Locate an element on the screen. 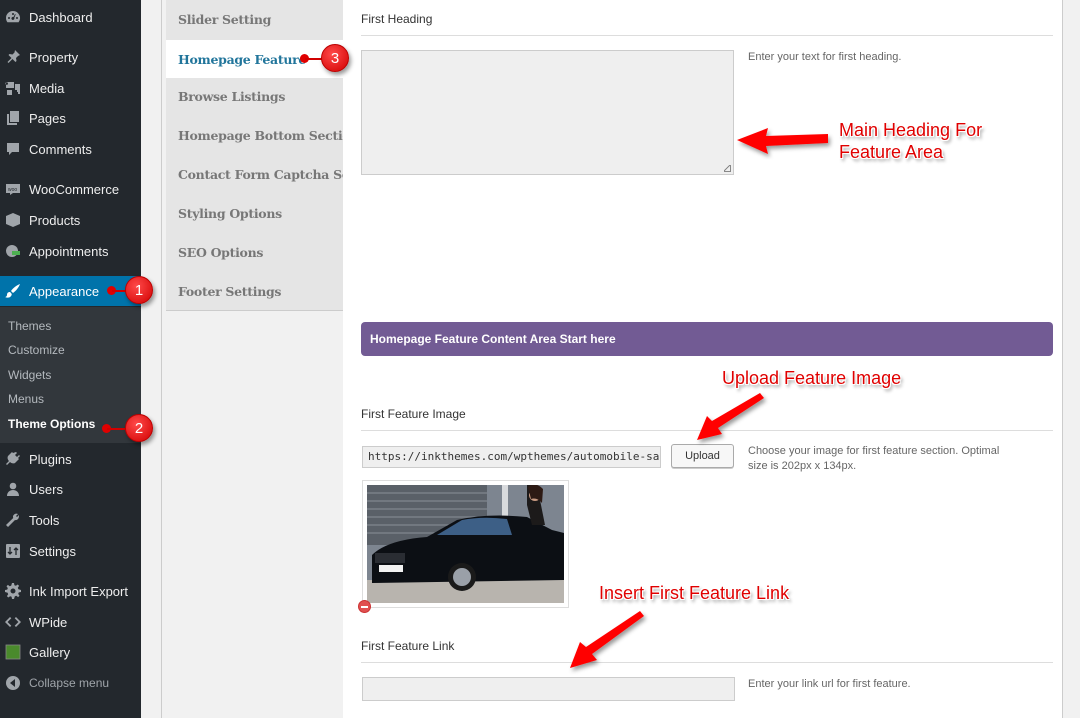  pages-icon is located at coordinates (13, 118).